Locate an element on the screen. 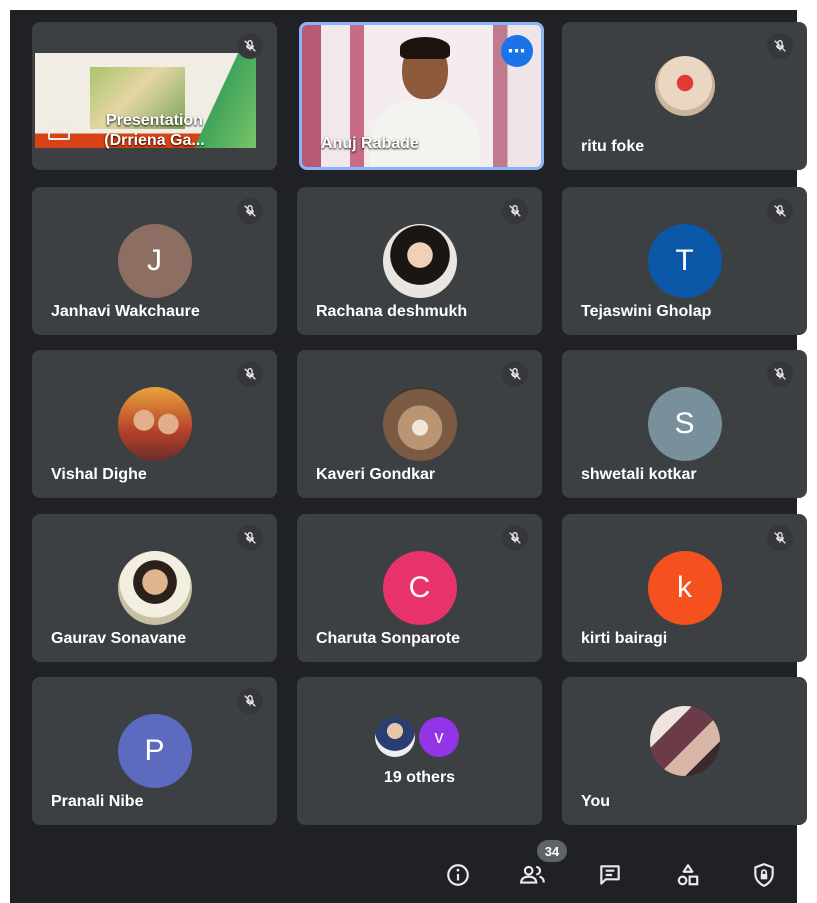 The width and height of the screenshot is (817, 903). participant-tile-kirti: k kirti bairagi is located at coordinates (684, 588).